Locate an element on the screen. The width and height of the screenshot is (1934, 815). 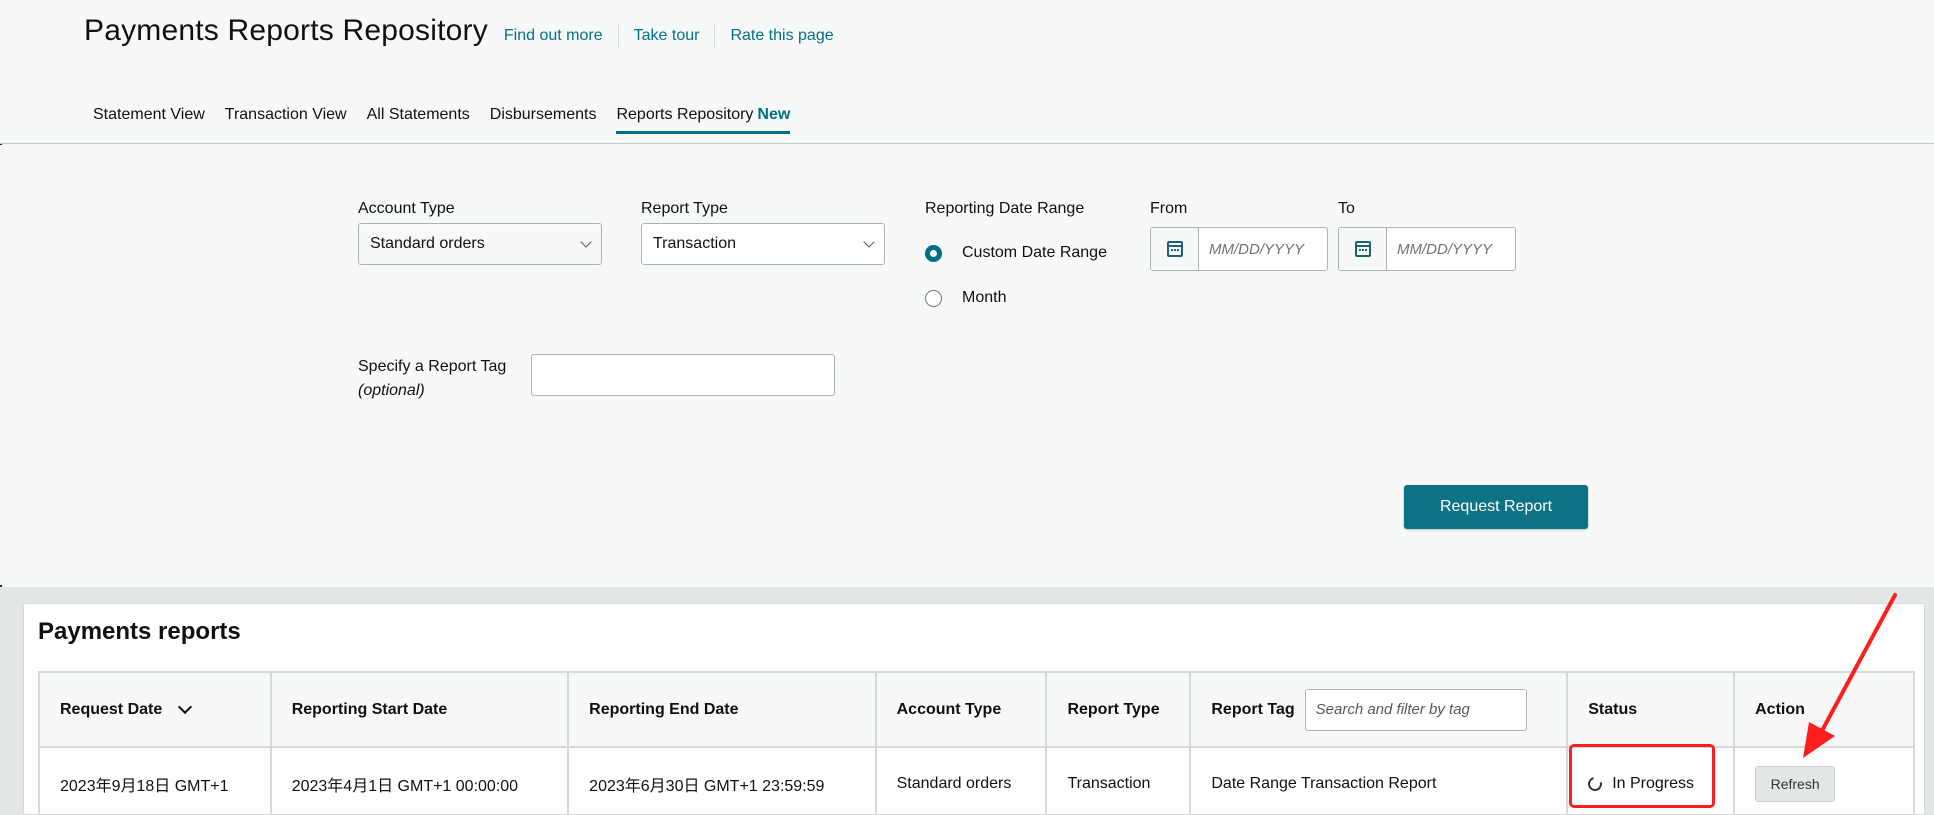
from-calendar-button is located at coordinates (1175, 249).